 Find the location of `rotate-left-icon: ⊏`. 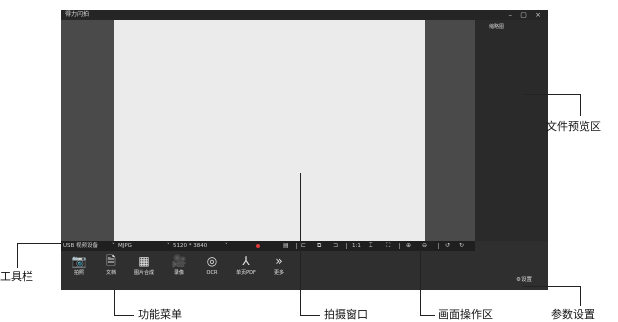

rotate-left-icon: ⊏ is located at coordinates (303, 246).